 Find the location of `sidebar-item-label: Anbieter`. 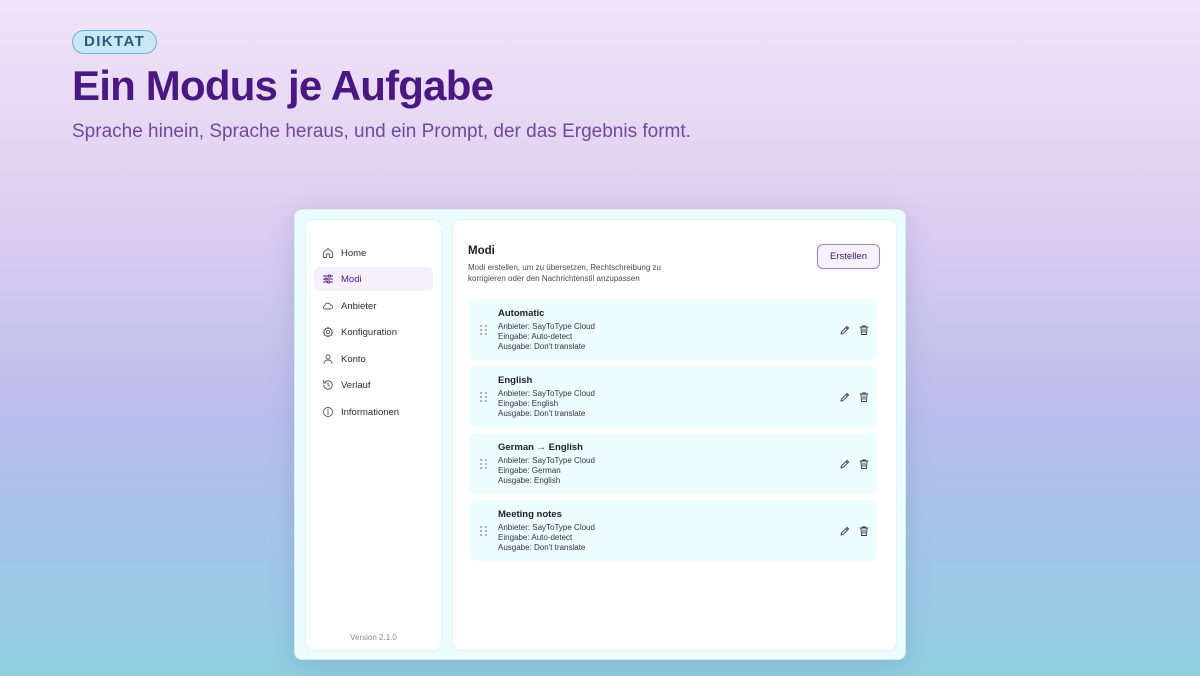

sidebar-item-label: Anbieter is located at coordinates (359, 306).